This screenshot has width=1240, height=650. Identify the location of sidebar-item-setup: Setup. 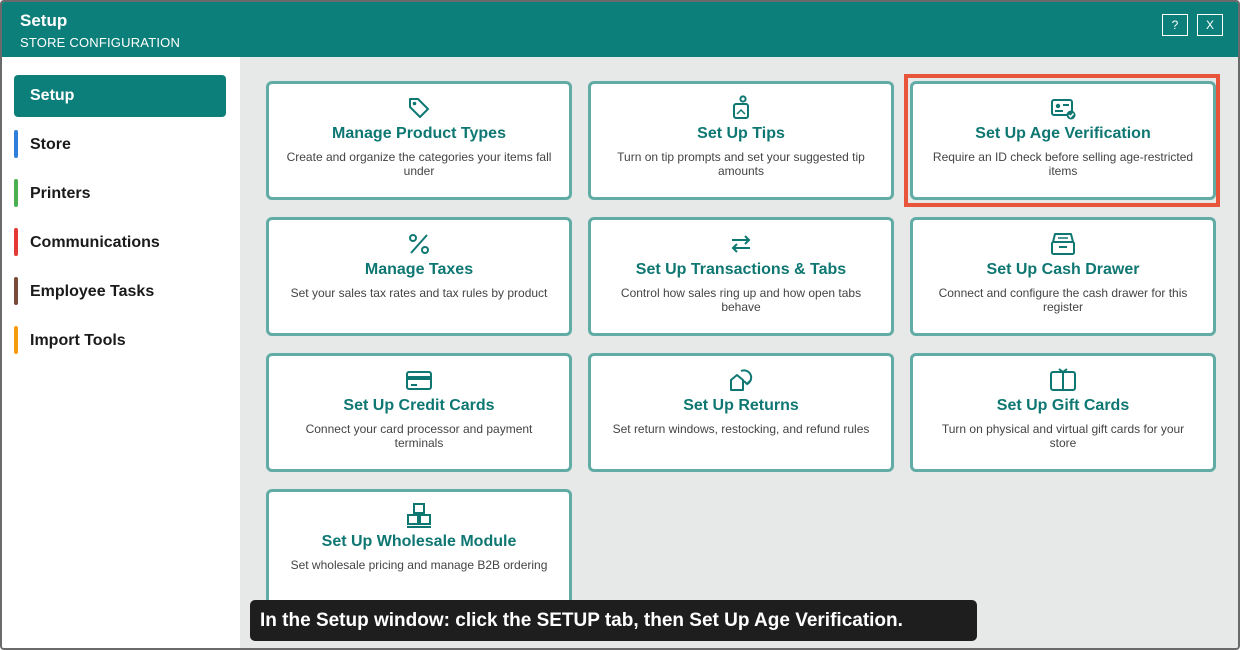
(120, 96).